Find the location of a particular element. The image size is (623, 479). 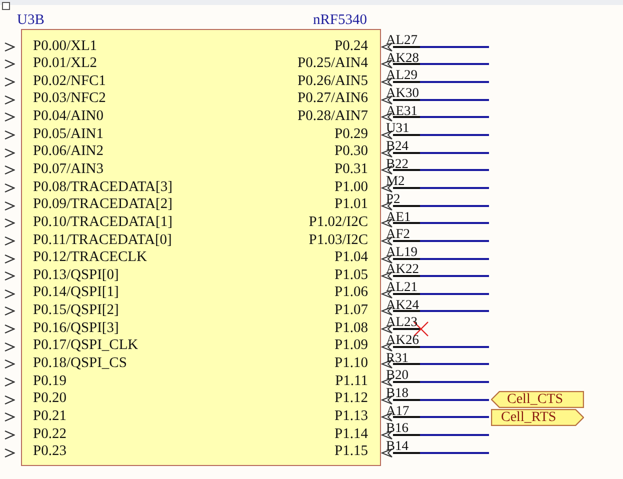

pin-name: P0.01/XL2 is located at coordinates (65, 64).